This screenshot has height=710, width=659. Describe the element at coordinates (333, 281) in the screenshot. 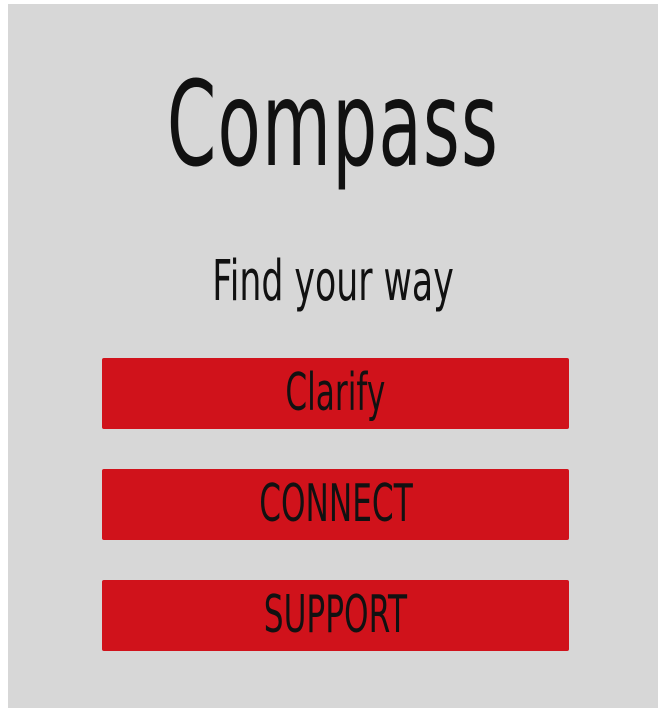

I see `app-subtitle: Find your way` at that location.